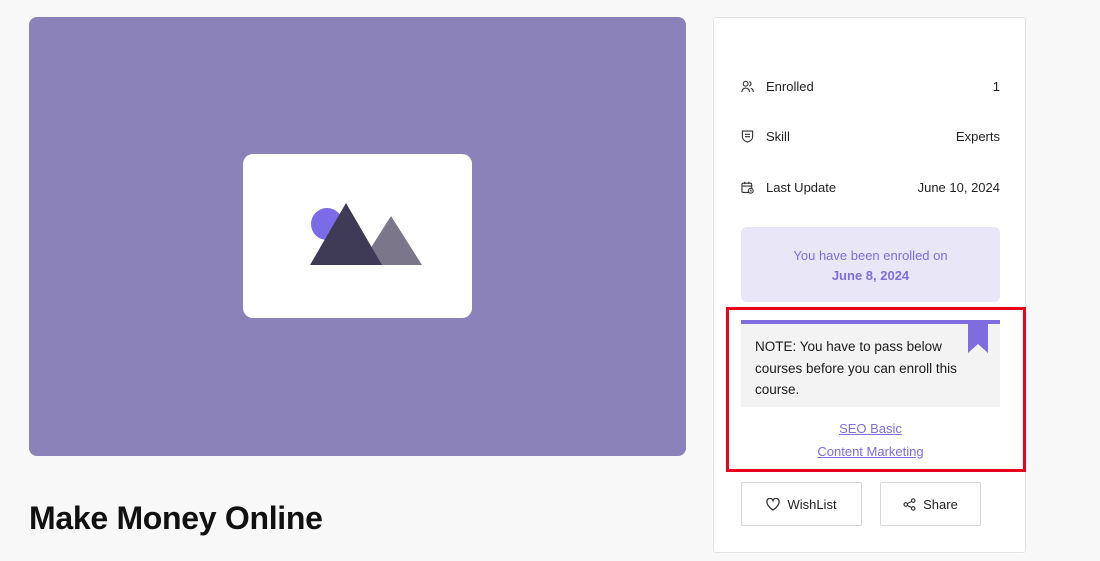 Image resolution: width=1100 pixels, height=561 pixels. I want to click on prerequisite-link-seo-basic: SEO Basic, so click(870, 428).